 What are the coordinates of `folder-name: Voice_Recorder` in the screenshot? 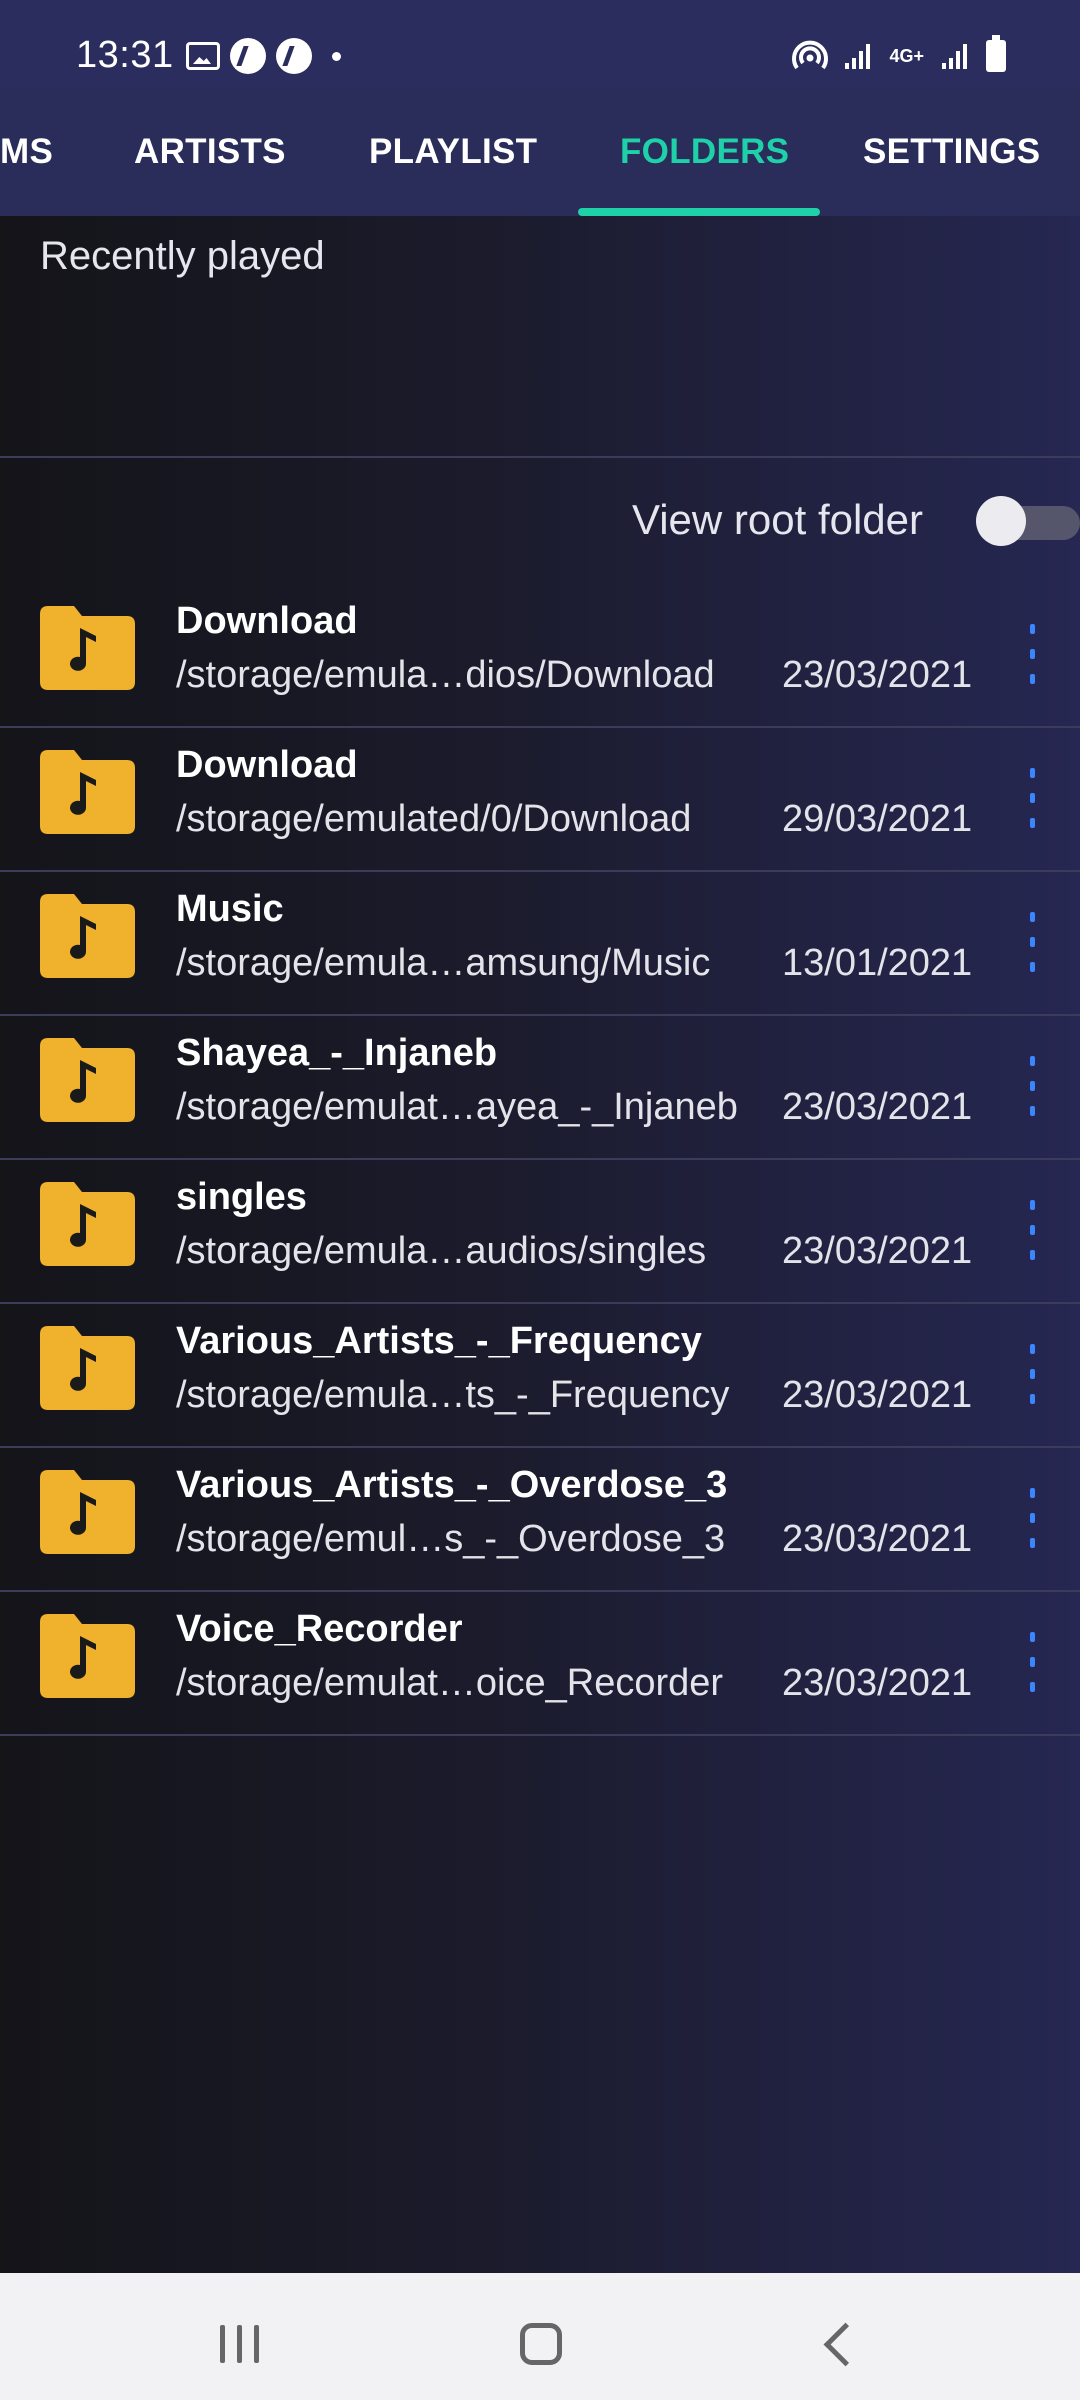 It's located at (319, 1629).